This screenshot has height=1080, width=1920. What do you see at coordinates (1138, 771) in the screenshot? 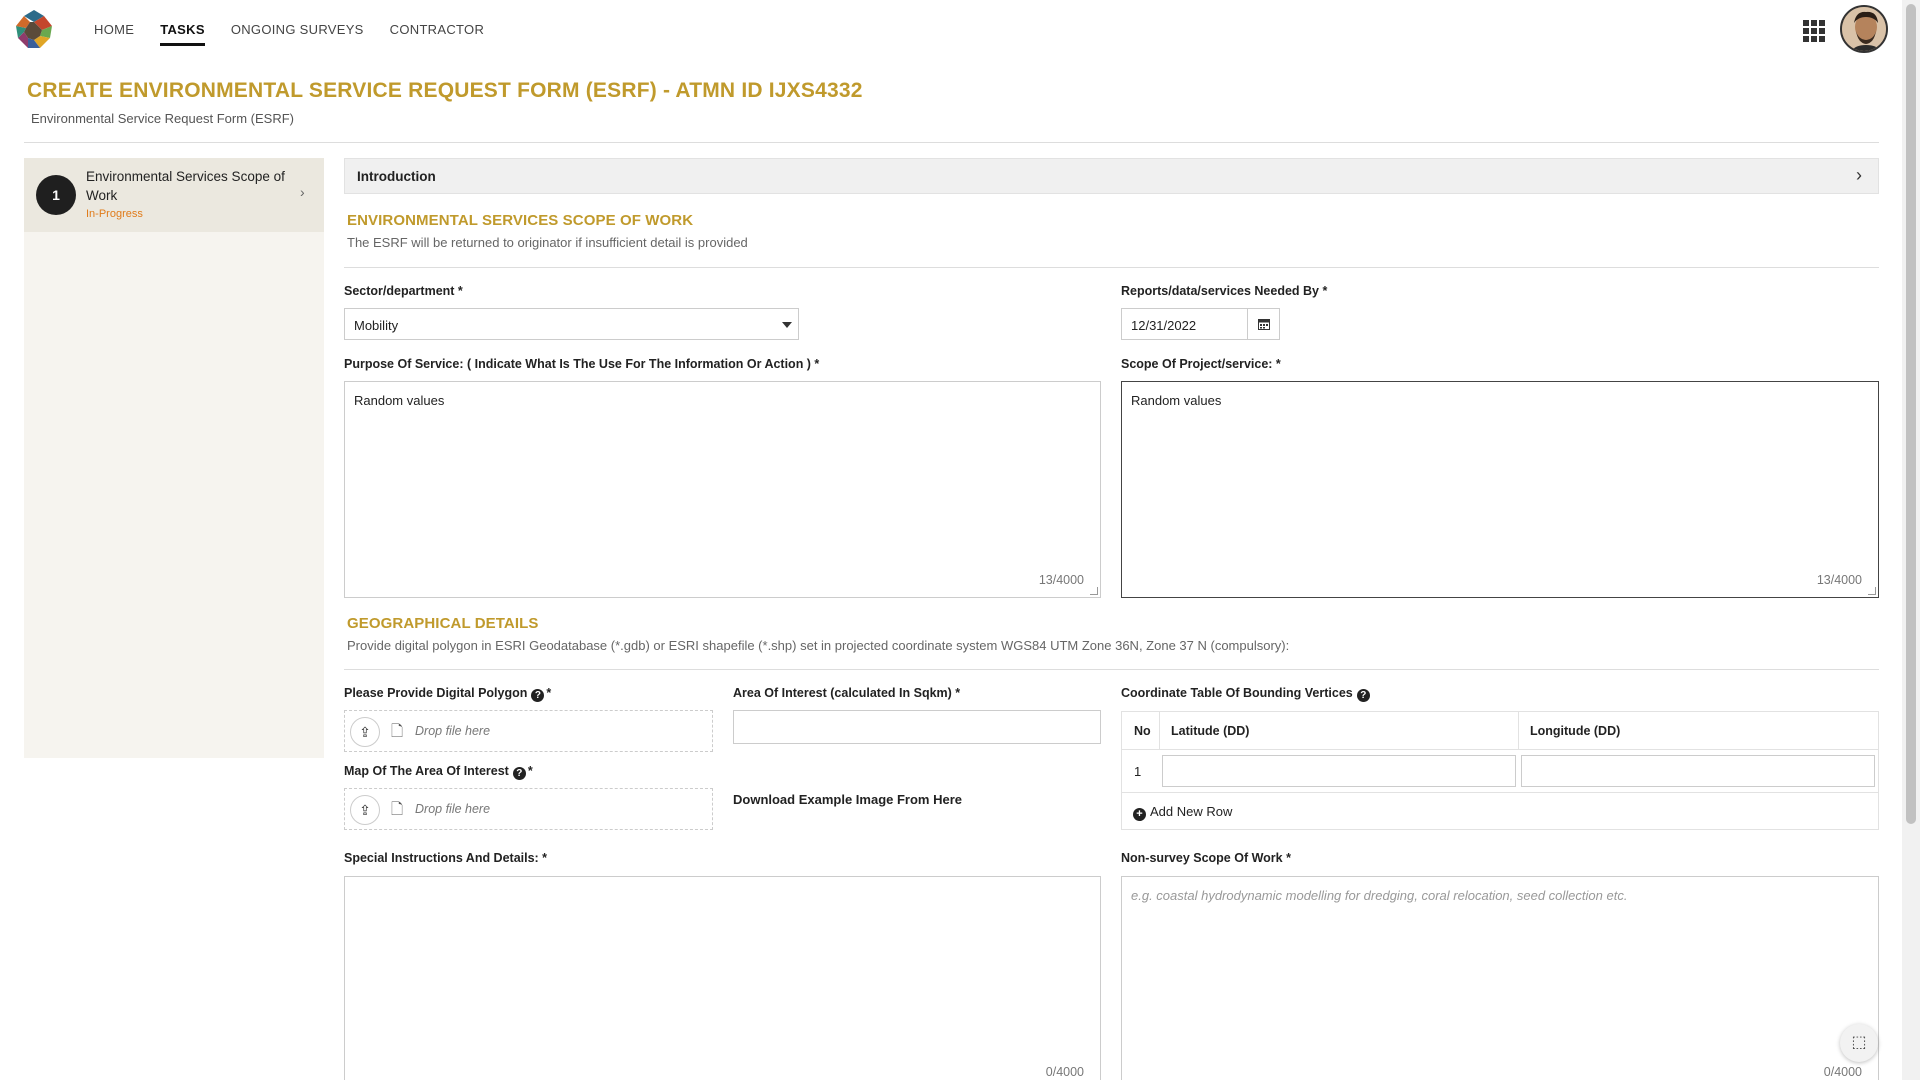
I see `row-number: 1` at bounding box center [1138, 771].